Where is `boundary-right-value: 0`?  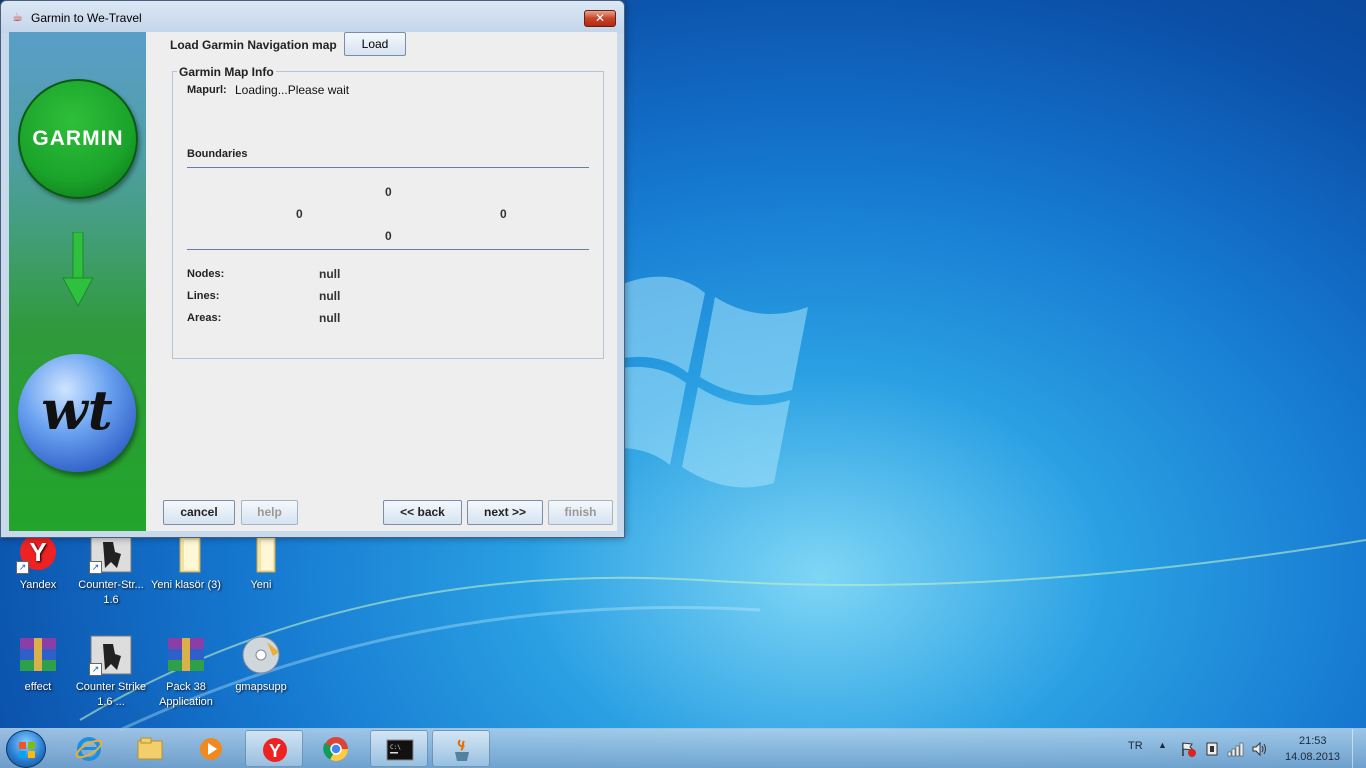
boundary-right-value: 0 is located at coordinates (503, 214).